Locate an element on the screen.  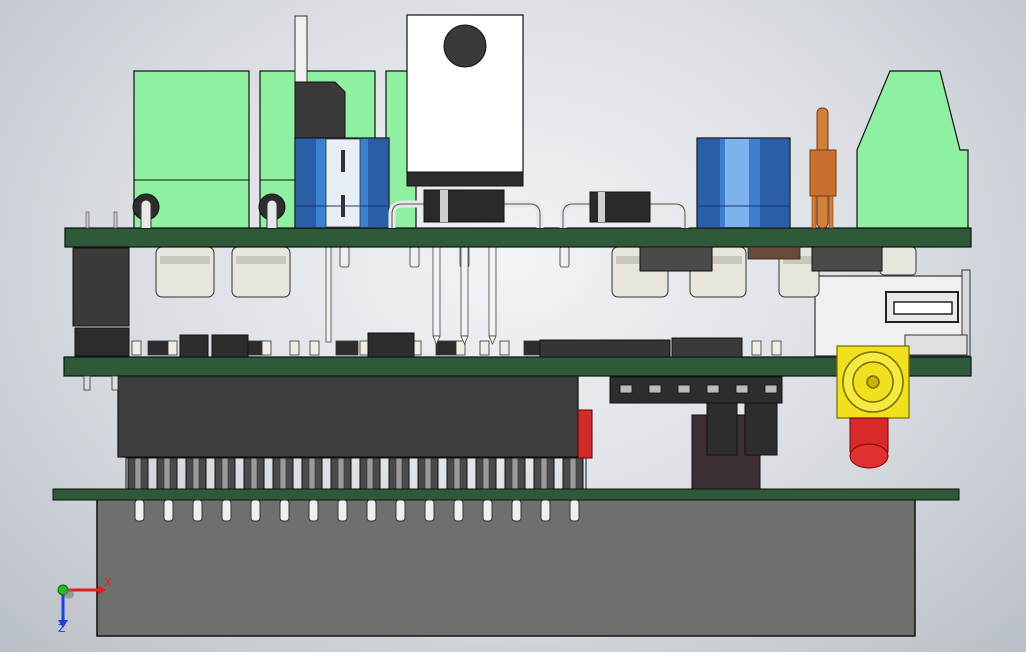
usb-connector is located at coordinates (892, 313).